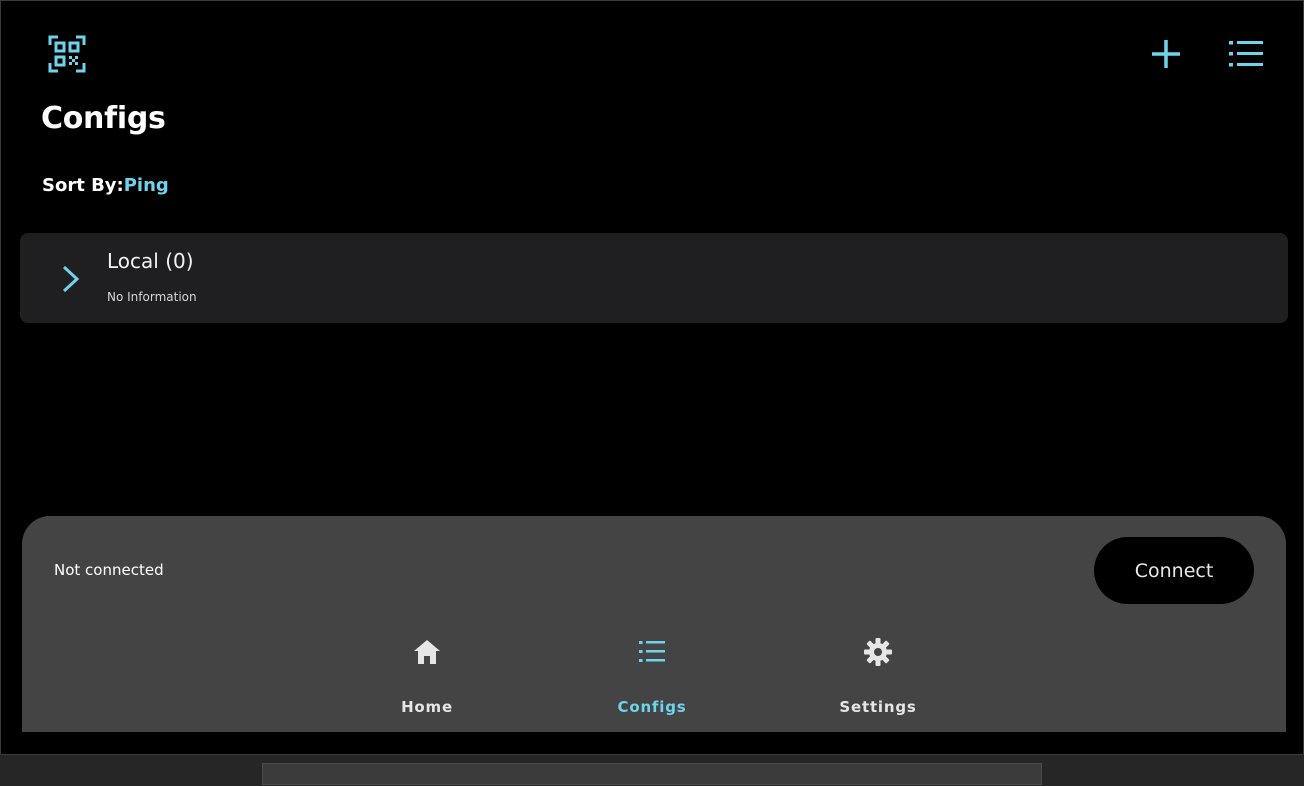  I want to click on add-config-button, so click(1166, 54).